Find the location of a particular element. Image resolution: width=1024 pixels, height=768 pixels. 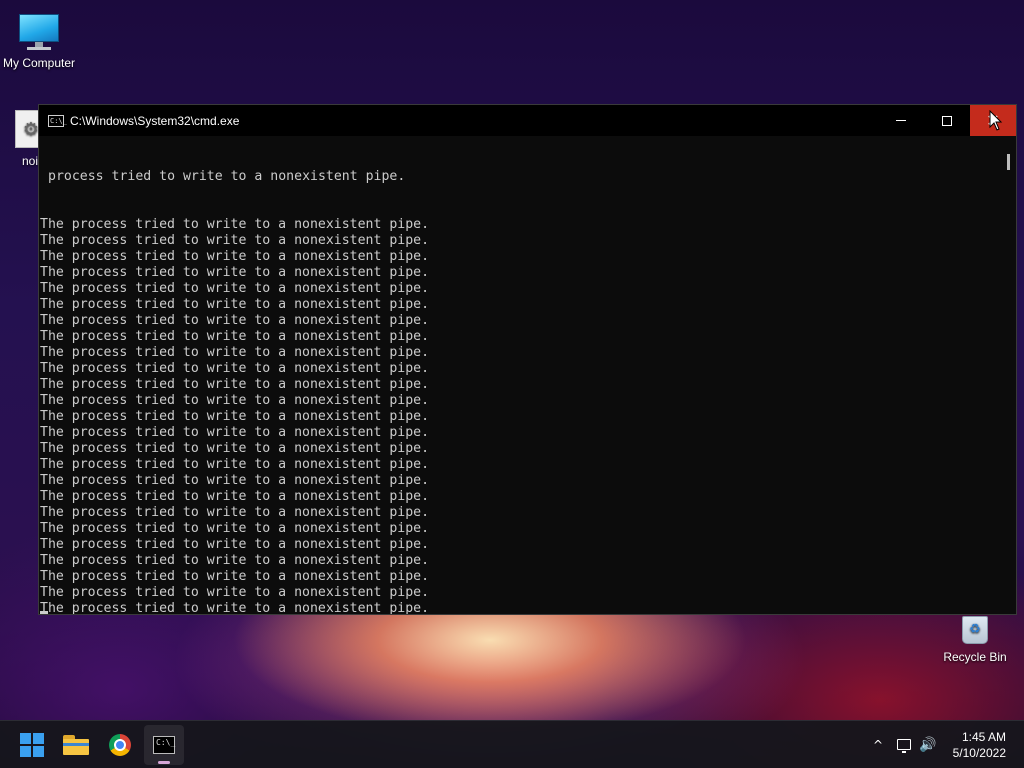

volume-icon: 🔊 is located at coordinates (928, 744).